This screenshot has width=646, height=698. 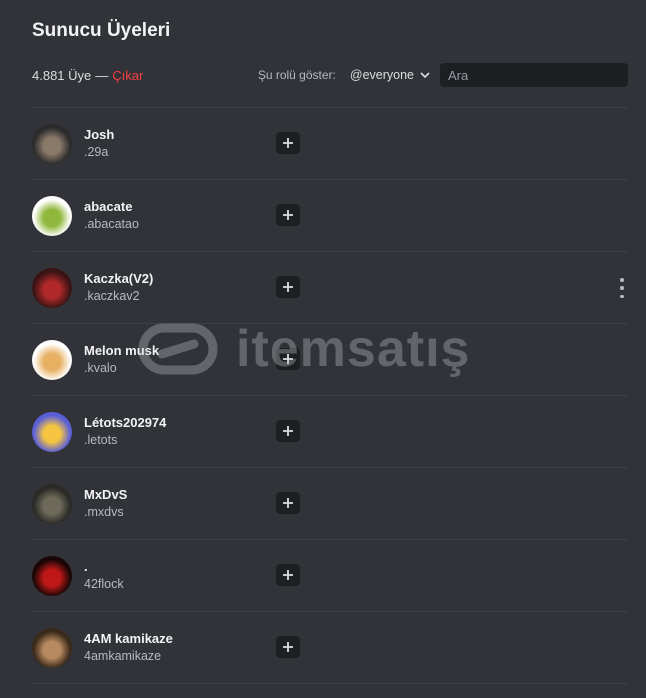 I want to click on more-vertical-icon, so click(x=622, y=288).